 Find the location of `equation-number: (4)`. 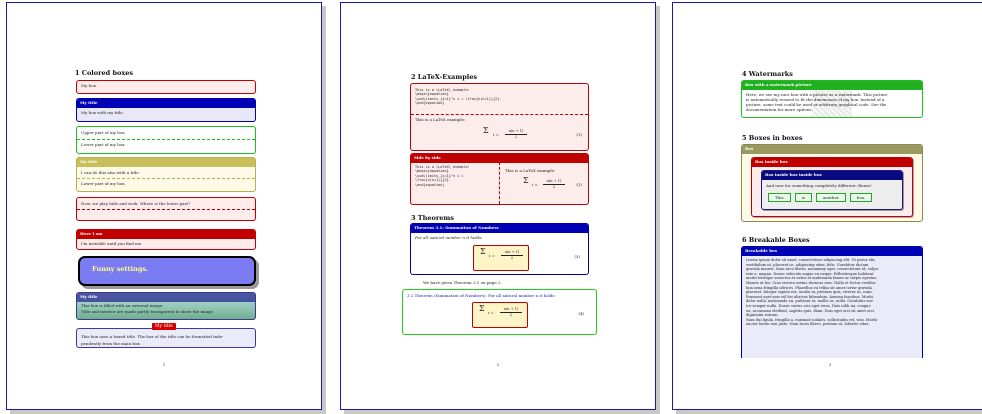

equation-number: (4) is located at coordinates (581, 313).